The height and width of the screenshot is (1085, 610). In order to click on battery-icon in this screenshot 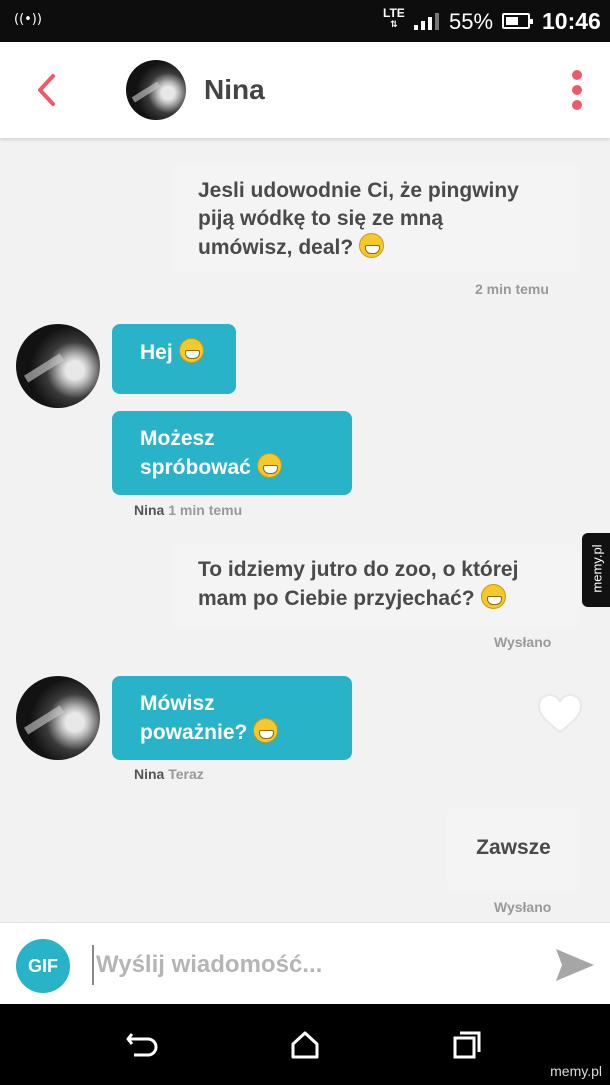, I will do `click(517, 21)`.